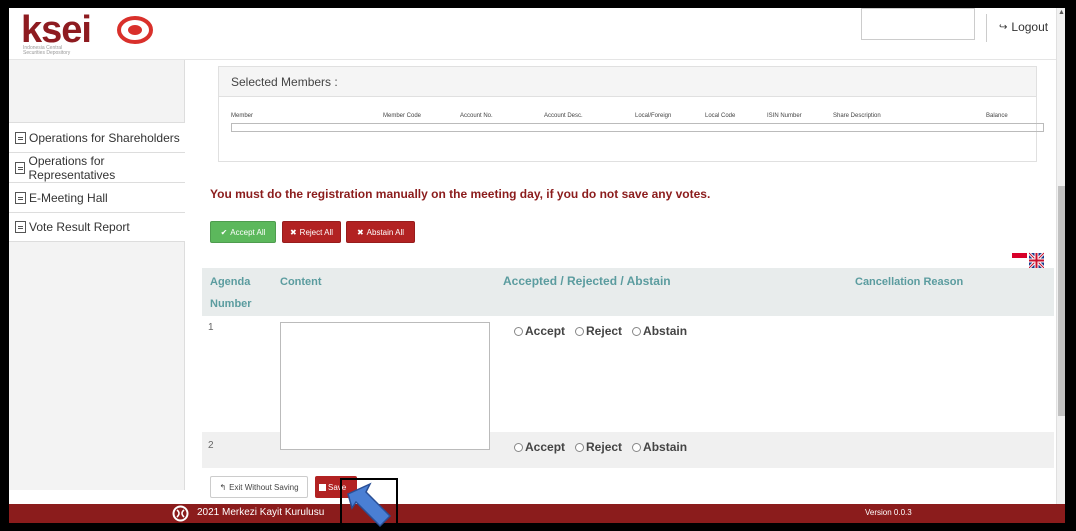  Describe the element at coordinates (301, 282) in the screenshot. I see `header-content: Content` at that location.